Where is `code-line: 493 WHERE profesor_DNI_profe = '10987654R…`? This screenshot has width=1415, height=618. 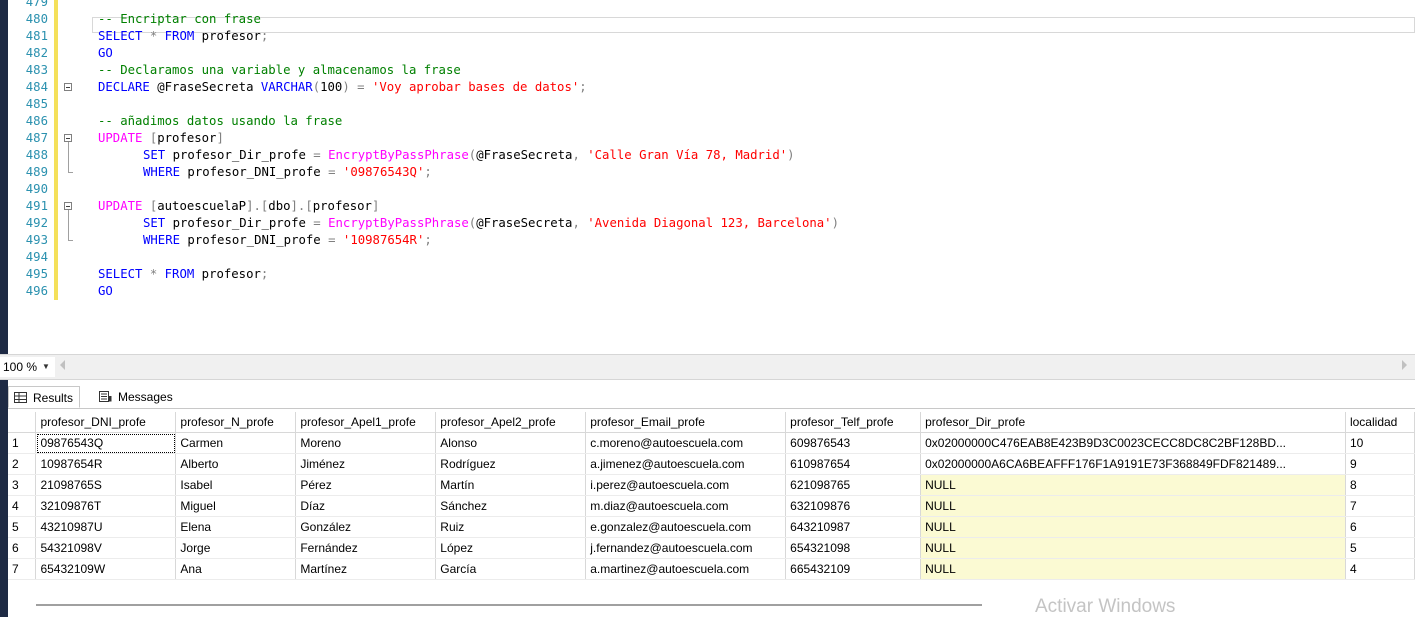 code-line: 493 WHERE profesor_DNI_profe = '10987654R… is located at coordinates (711, 240).